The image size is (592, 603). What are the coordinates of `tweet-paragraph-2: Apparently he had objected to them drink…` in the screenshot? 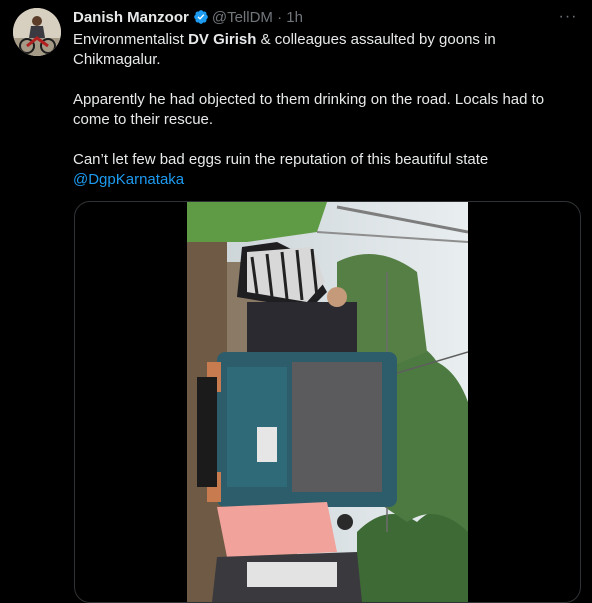 It's located at (309, 109).